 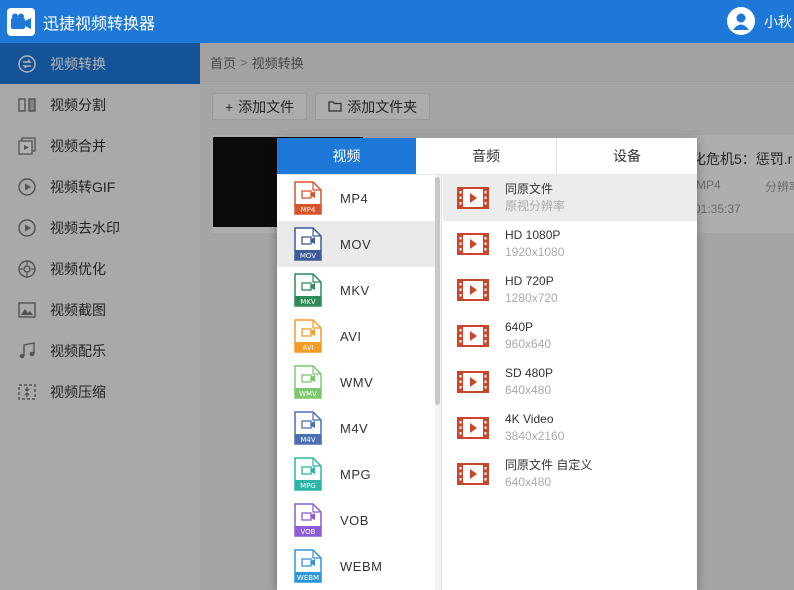 What do you see at coordinates (534, 428) in the screenshot?
I see `preset-text: 4K Video 3840x2160` at bounding box center [534, 428].